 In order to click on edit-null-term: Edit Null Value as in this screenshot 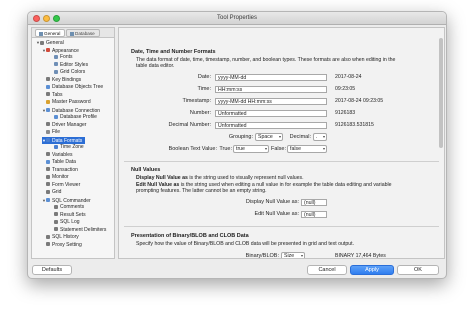, I will do `click(158, 184)`.